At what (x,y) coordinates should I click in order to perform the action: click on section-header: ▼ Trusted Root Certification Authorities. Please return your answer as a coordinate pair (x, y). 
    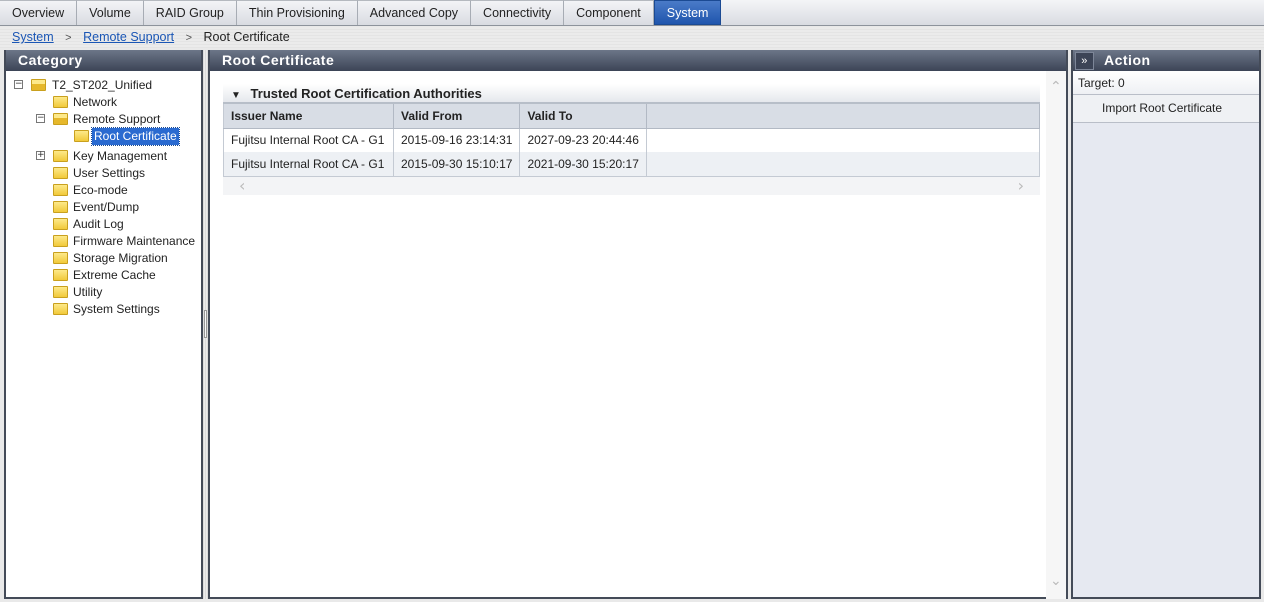
    Looking at the image, I should click on (631, 94).